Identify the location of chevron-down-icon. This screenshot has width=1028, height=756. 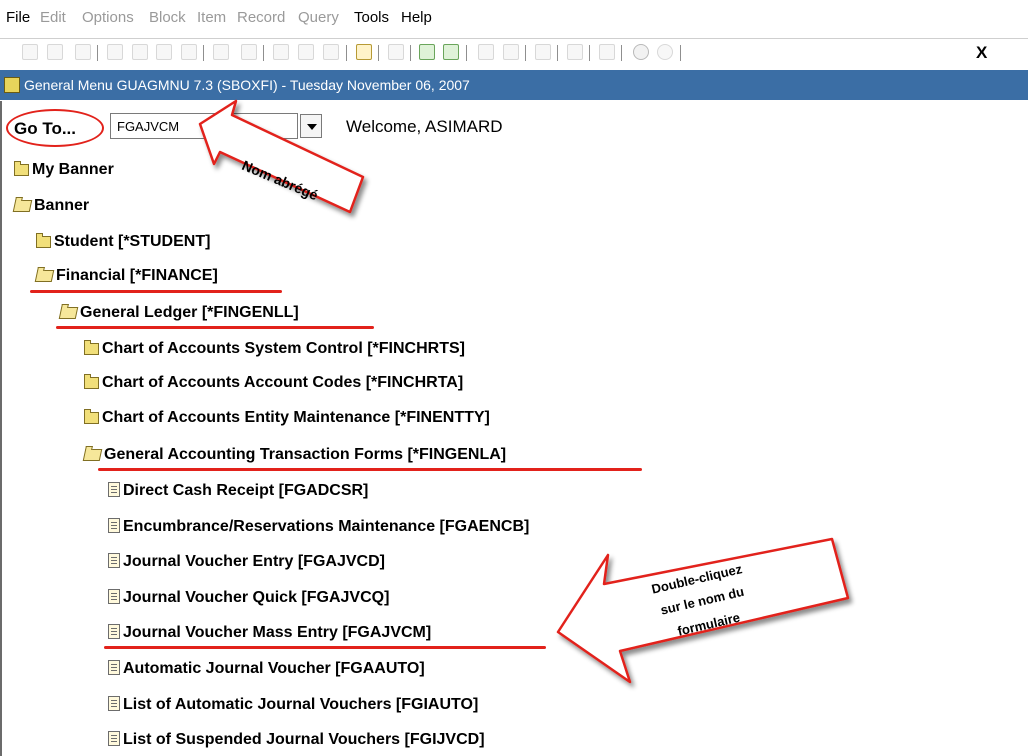
(312, 127).